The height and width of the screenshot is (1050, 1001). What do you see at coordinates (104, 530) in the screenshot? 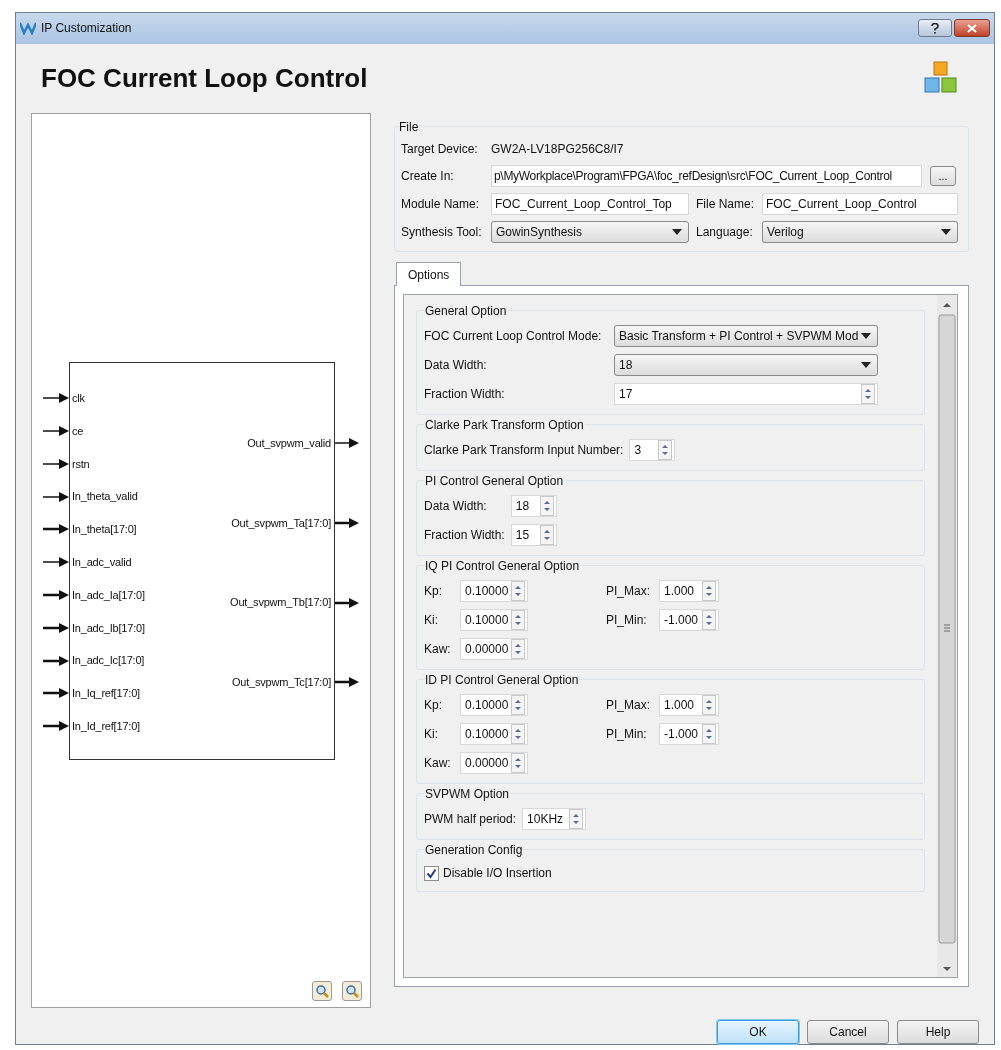
I see `port-label: In_theta[17:0]` at bounding box center [104, 530].